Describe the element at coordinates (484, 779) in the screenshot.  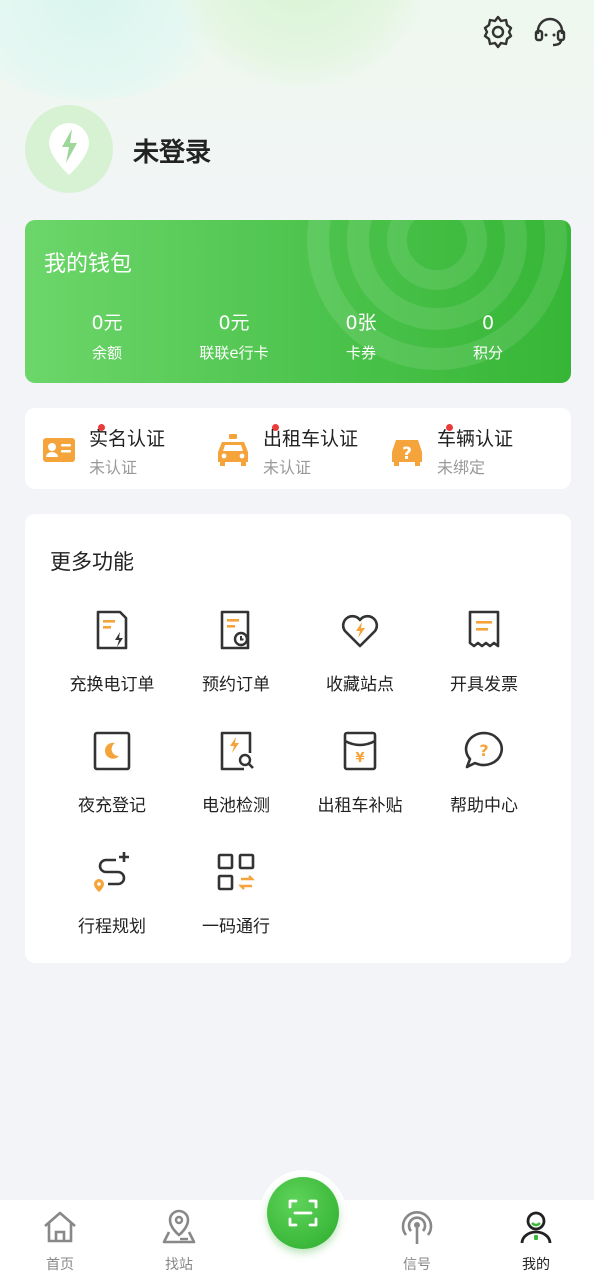
I see `func-help-center: ? 帮助中心` at that location.